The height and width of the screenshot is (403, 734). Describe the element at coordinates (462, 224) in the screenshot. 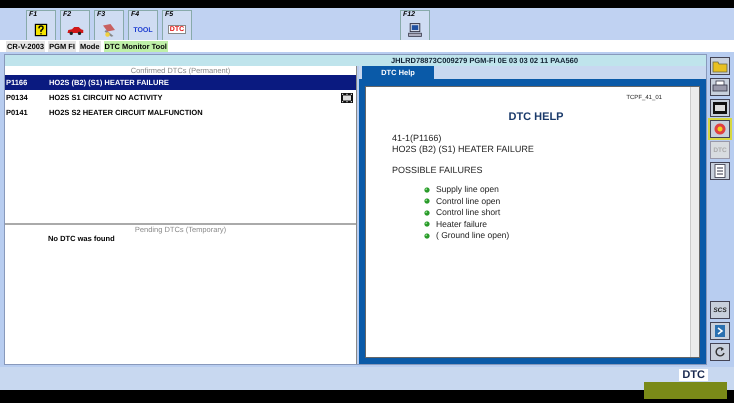

I see `failure-item: Heater failure` at that location.